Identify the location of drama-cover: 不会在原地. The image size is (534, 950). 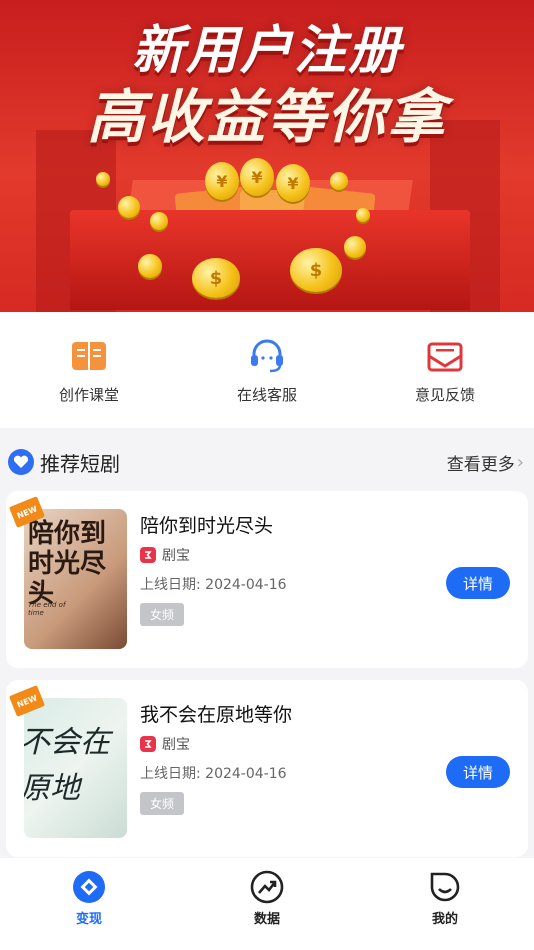
(75, 768).